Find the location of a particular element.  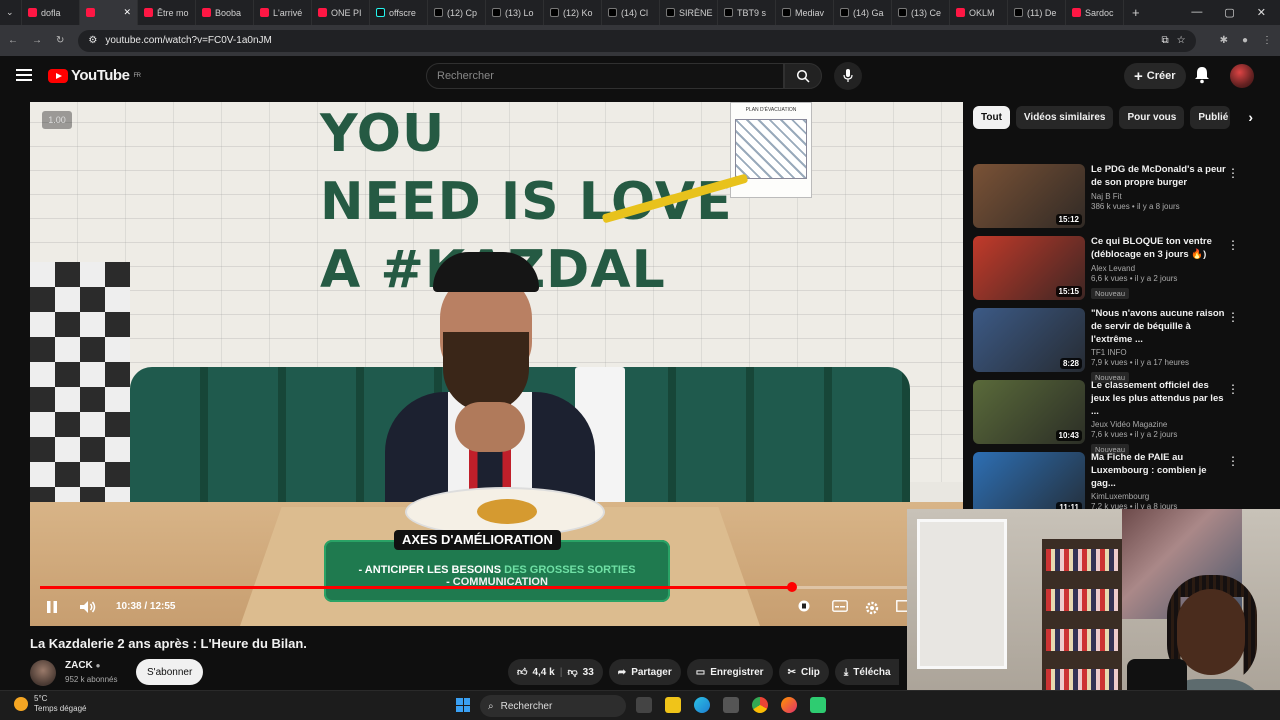

subtitles-icon is located at coordinates (840, 606).